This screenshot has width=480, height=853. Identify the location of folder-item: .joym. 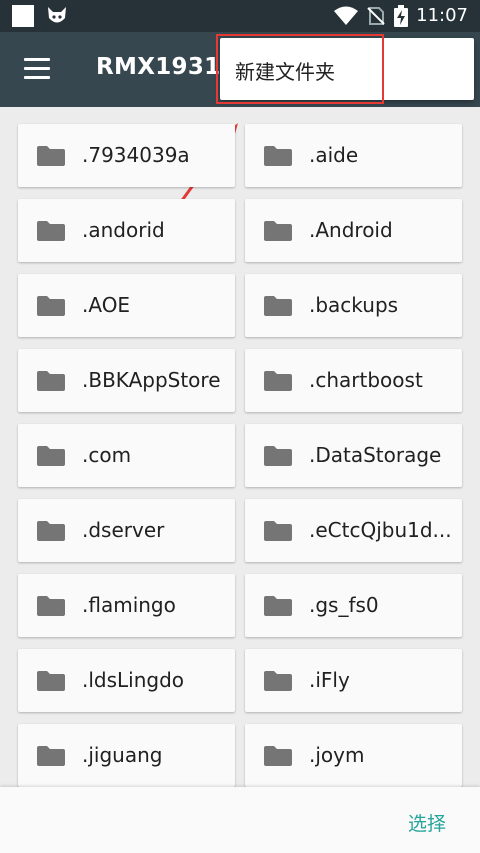
(353, 755).